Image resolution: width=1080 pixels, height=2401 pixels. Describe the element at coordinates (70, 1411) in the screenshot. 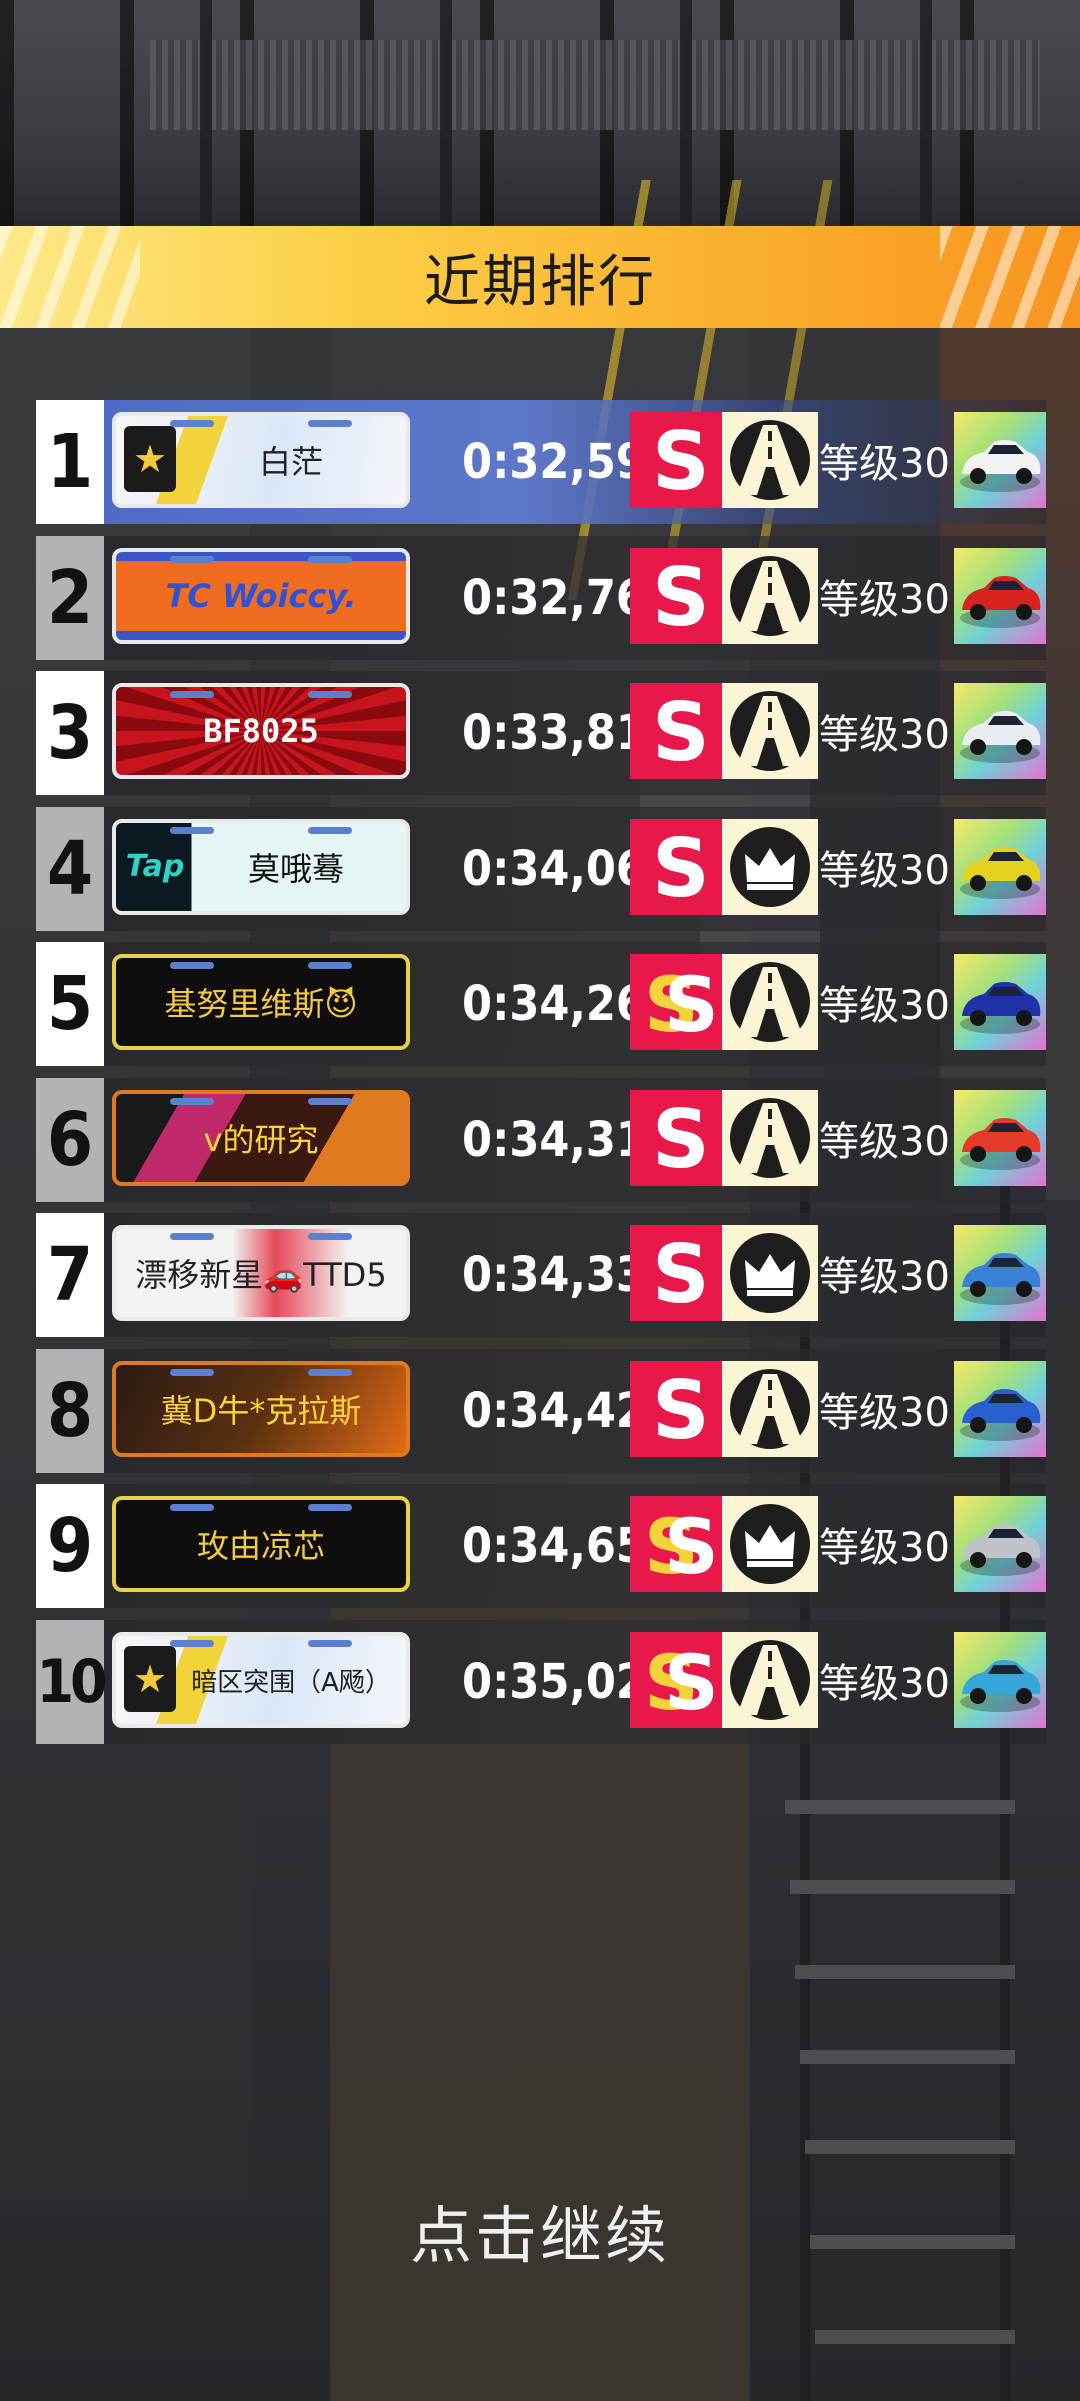

I see `rank-number: 8` at that location.